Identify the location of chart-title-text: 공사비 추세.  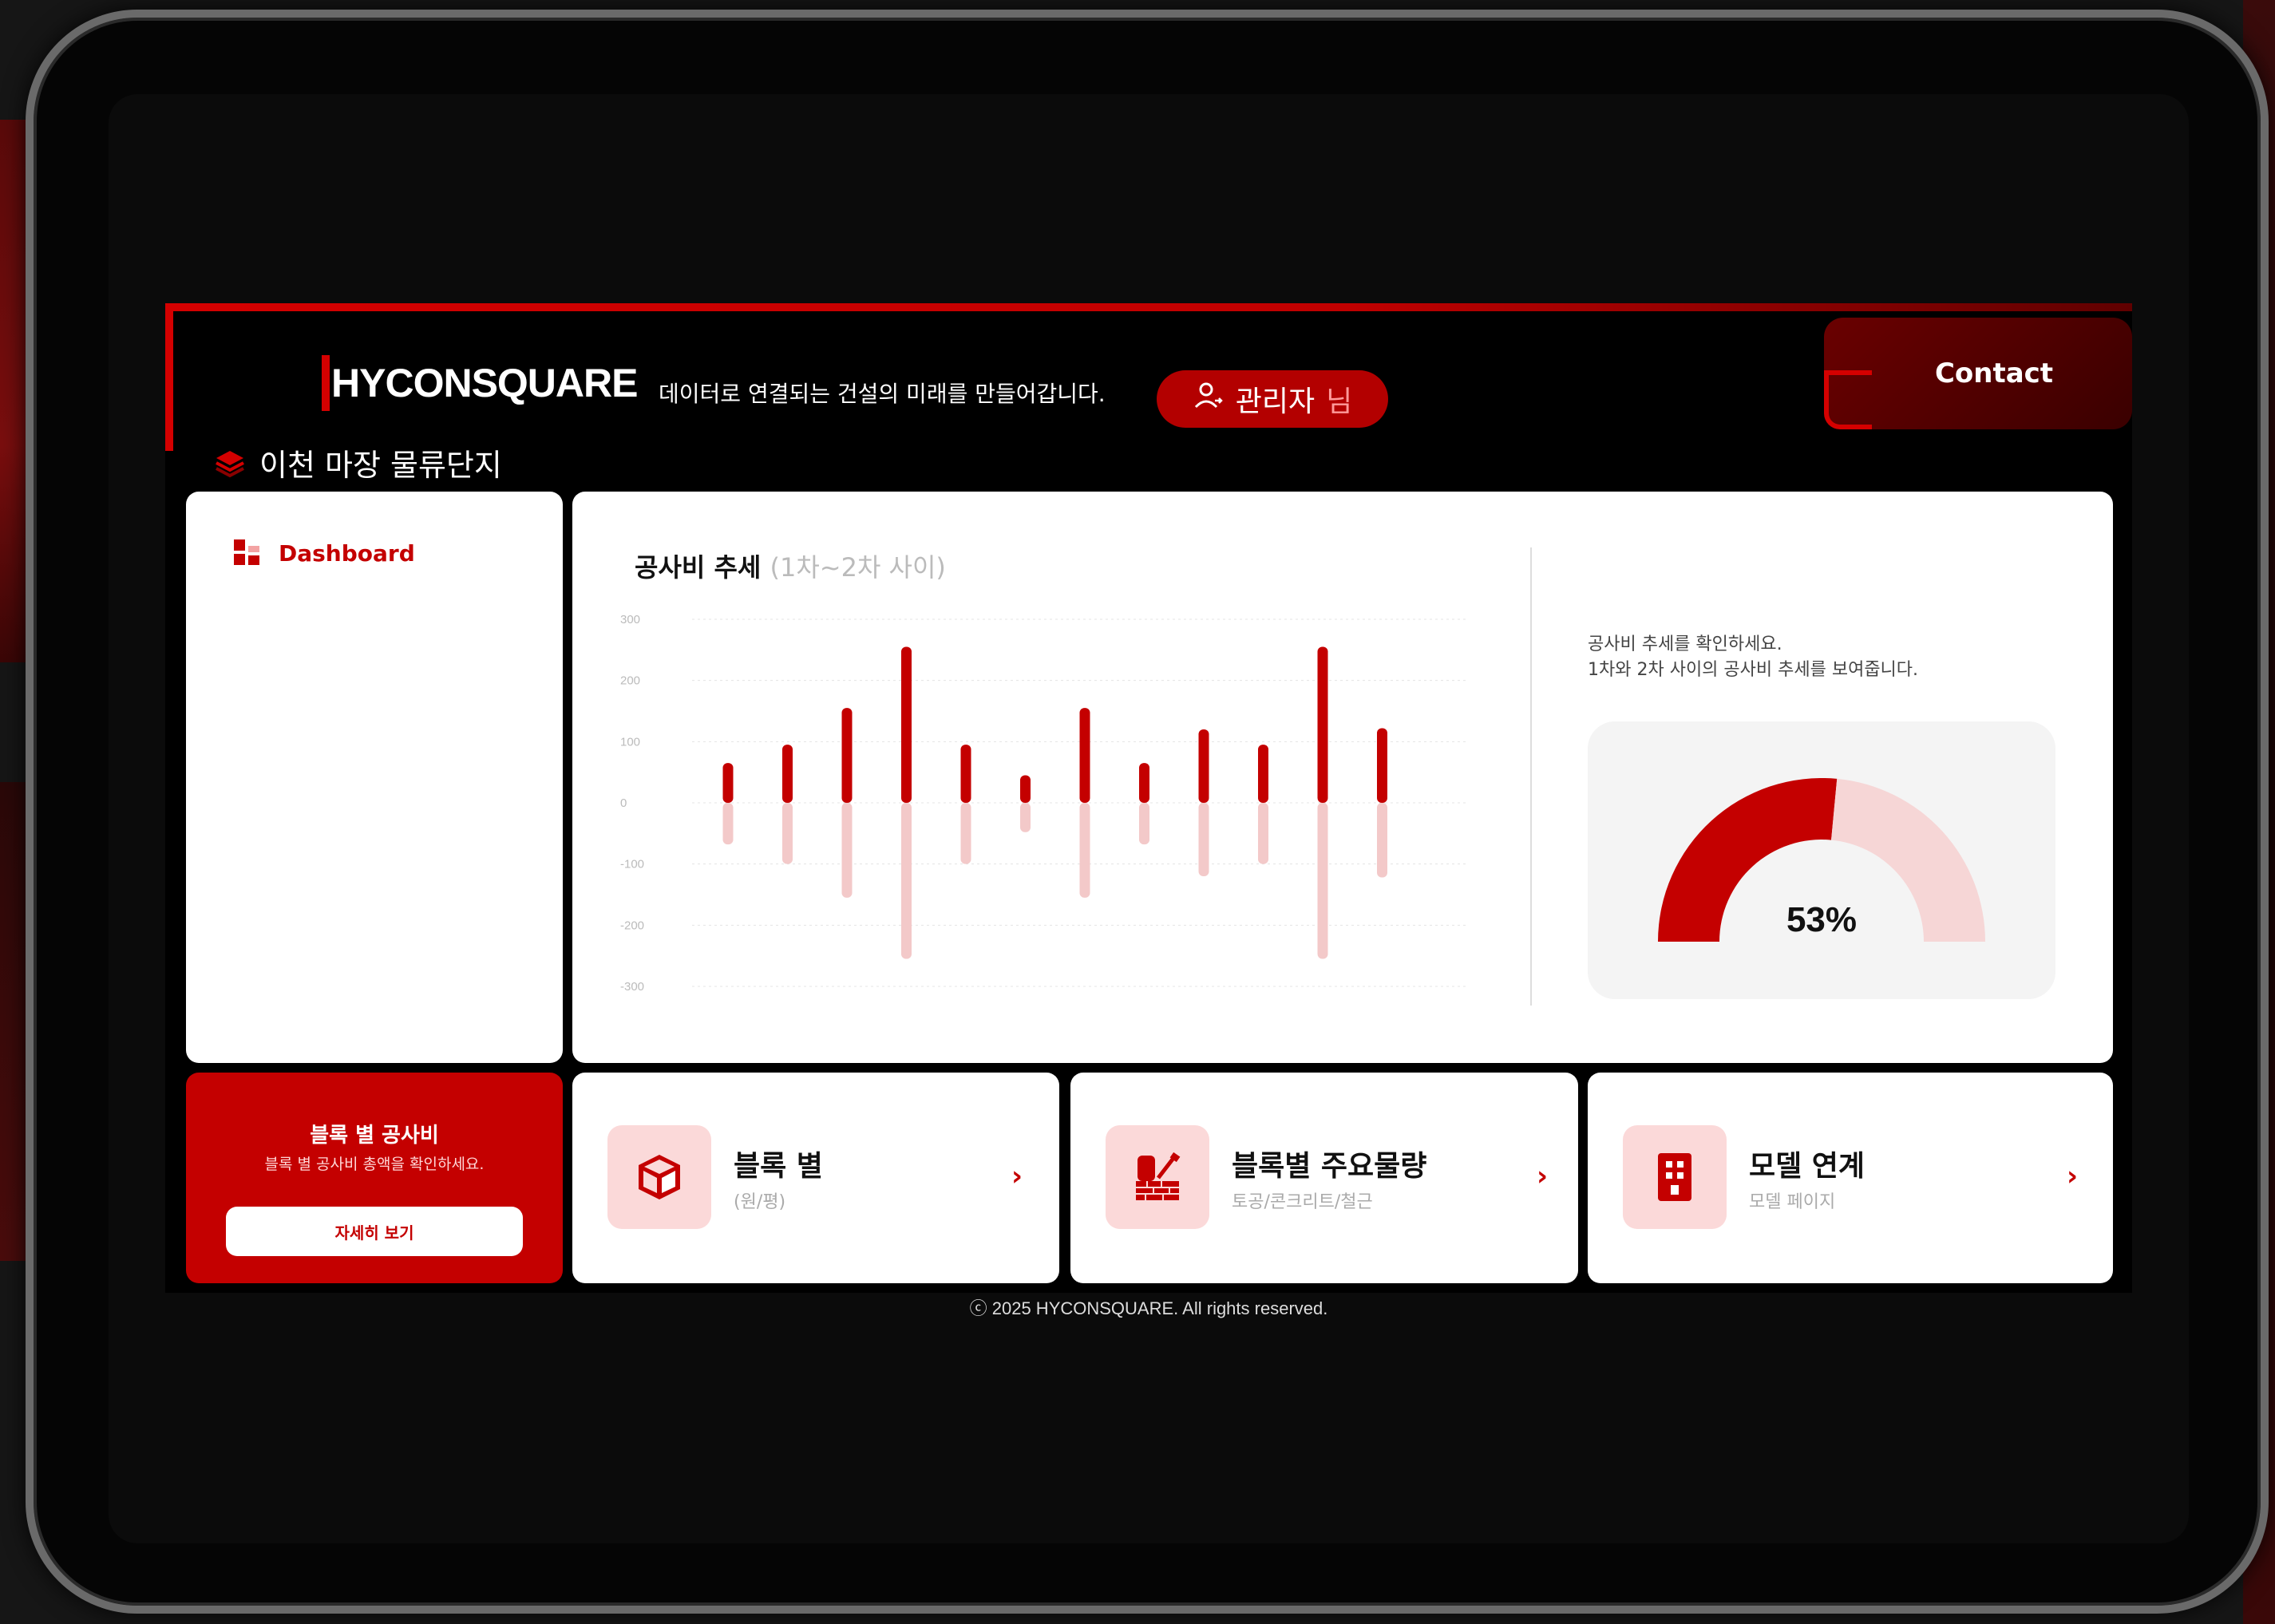
(699, 567).